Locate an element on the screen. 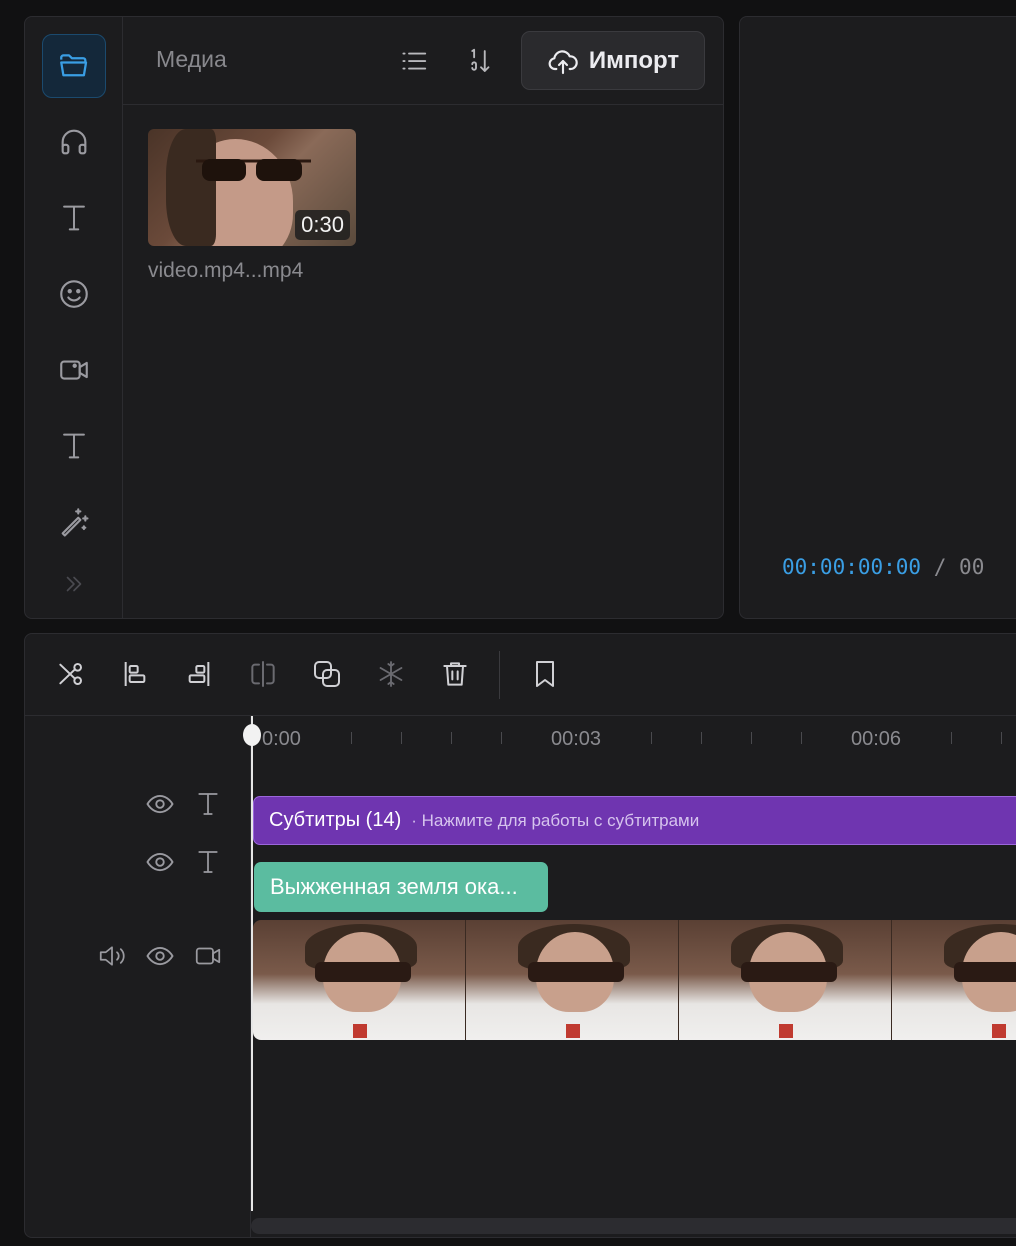 The height and width of the screenshot is (1246, 1016). speaker-icon is located at coordinates (112, 956).